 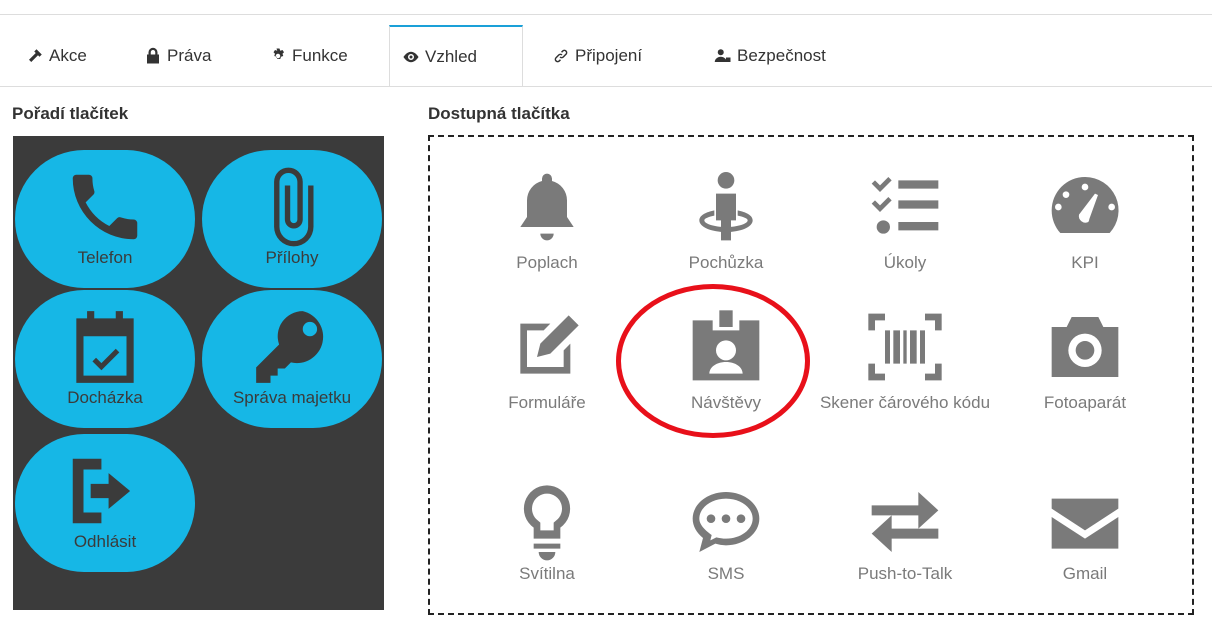 What do you see at coordinates (609, 55) in the screenshot?
I see `tab-label: Připojení` at bounding box center [609, 55].